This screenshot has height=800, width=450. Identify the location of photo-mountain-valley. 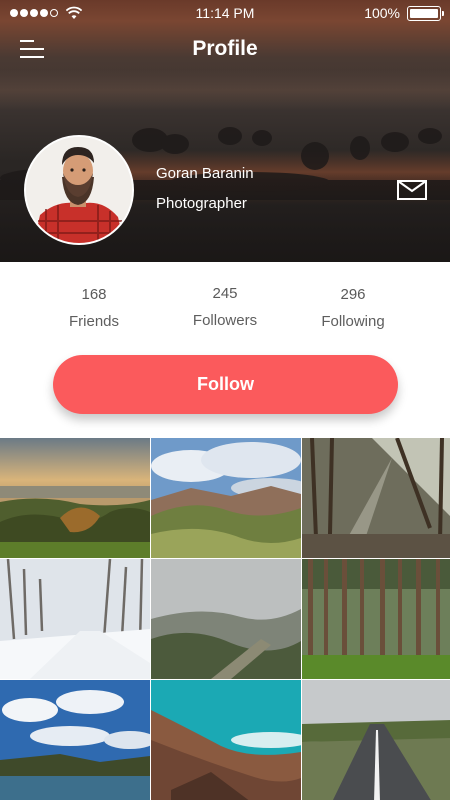
(226, 498).